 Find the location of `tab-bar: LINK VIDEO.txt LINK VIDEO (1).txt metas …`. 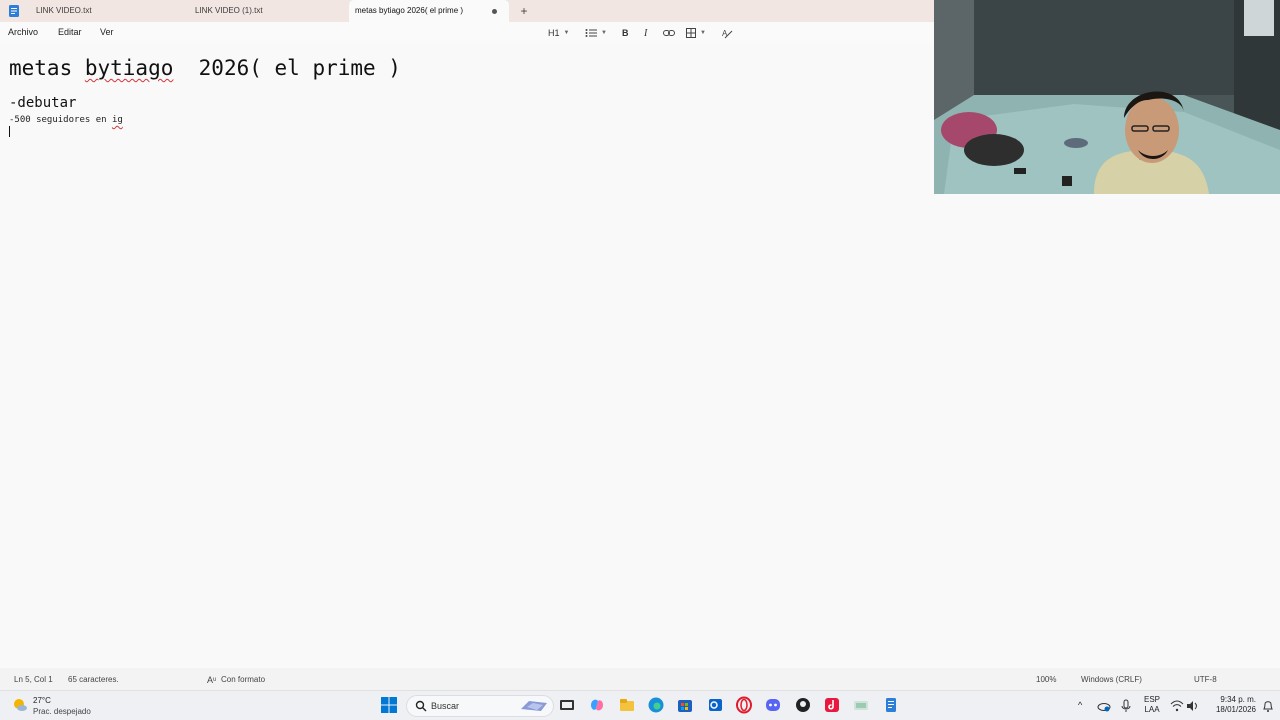

tab-bar: LINK VIDEO.txt LINK VIDEO (1).txt metas … is located at coordinates (467, 11).